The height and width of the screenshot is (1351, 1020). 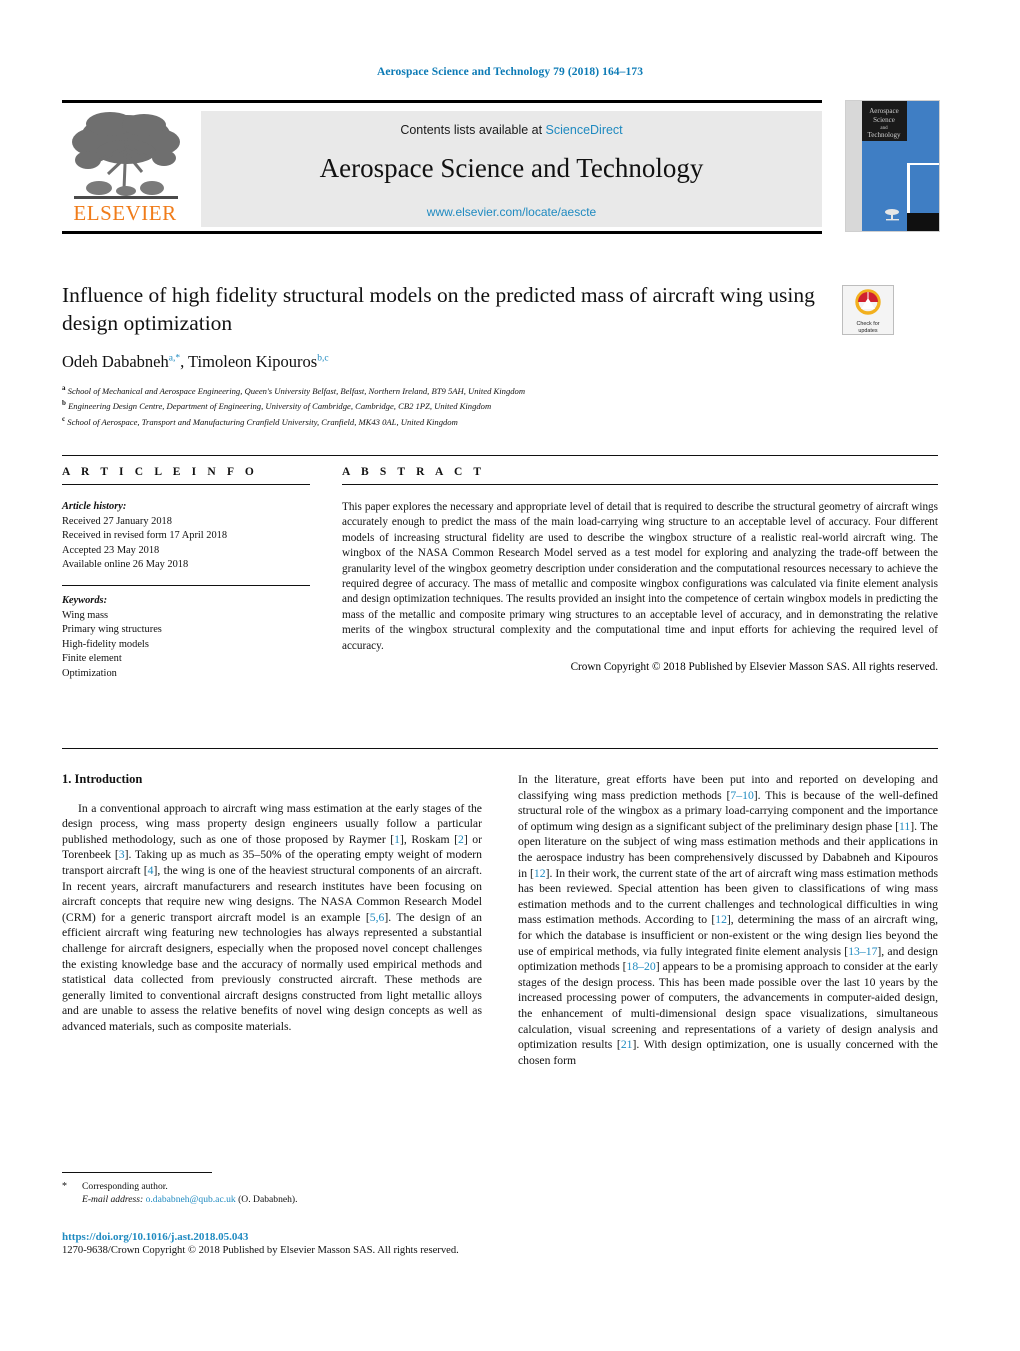 I want to click on masthead-top-rule, so click(x=442, y=101).